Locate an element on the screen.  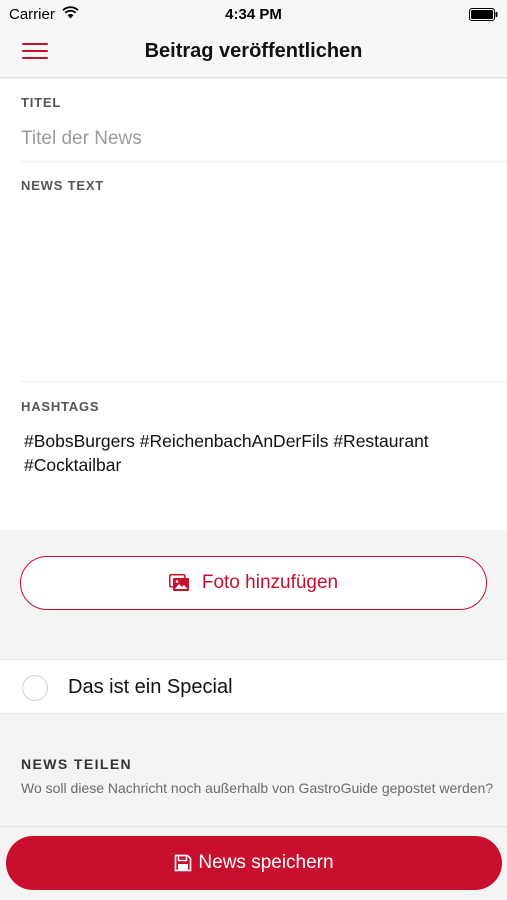
floppy-disk-icon is located at coordinates (183, 863).